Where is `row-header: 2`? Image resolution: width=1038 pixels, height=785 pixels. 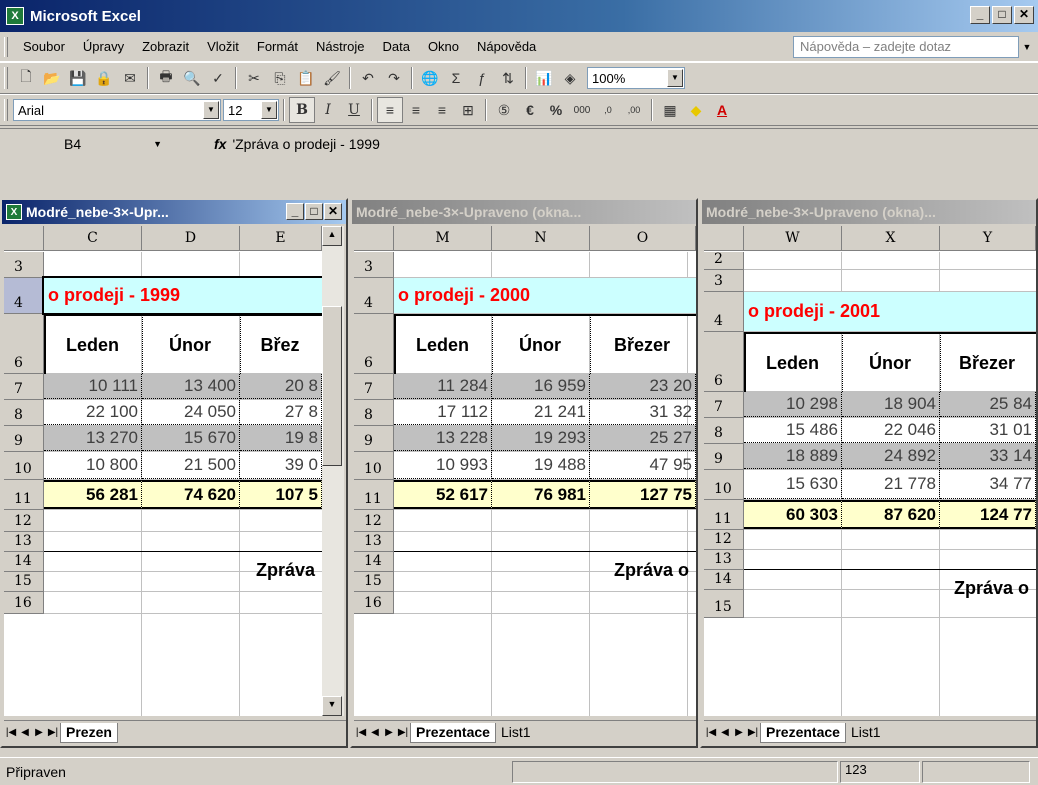
row-header: 2 is located at coordinates (724, 260).